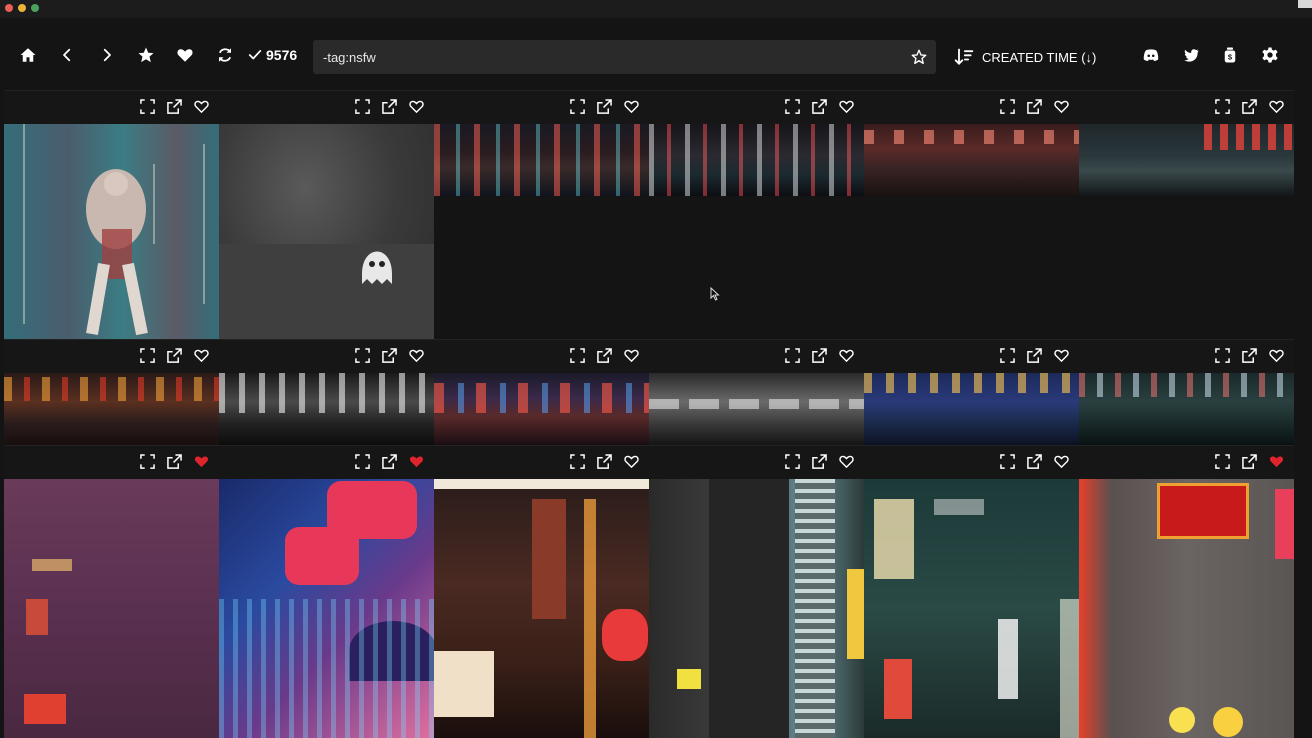 This screenshot has height=738, width=1312. I want to click on window-titlebar, so click(656, 9).